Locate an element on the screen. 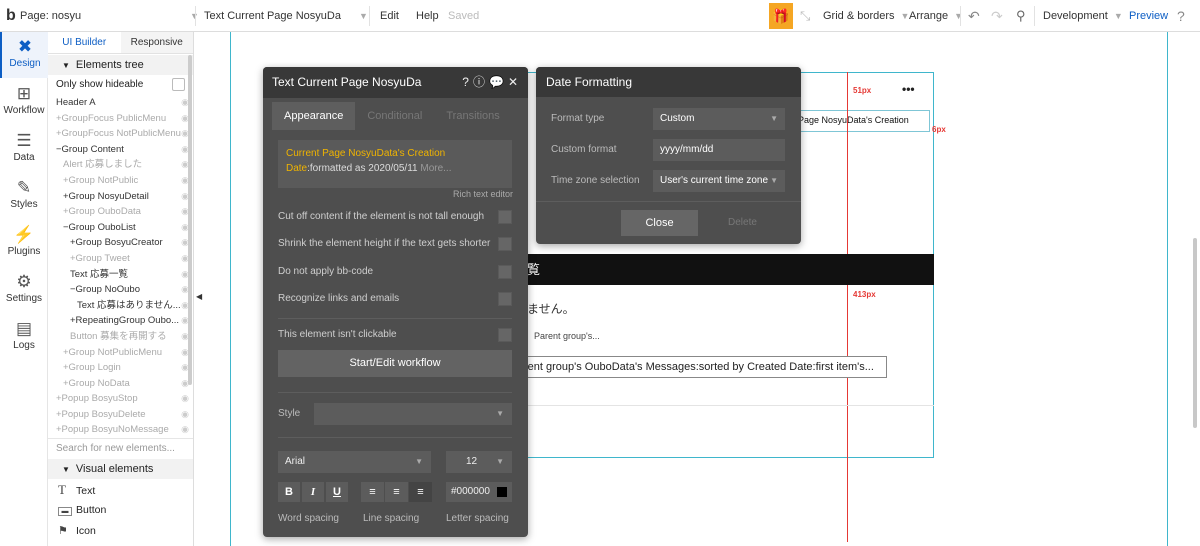 This screenshot has width=1200, height=546. grid-borders-menu: Grid & borders ▼ is located at coordinates (866, 16).